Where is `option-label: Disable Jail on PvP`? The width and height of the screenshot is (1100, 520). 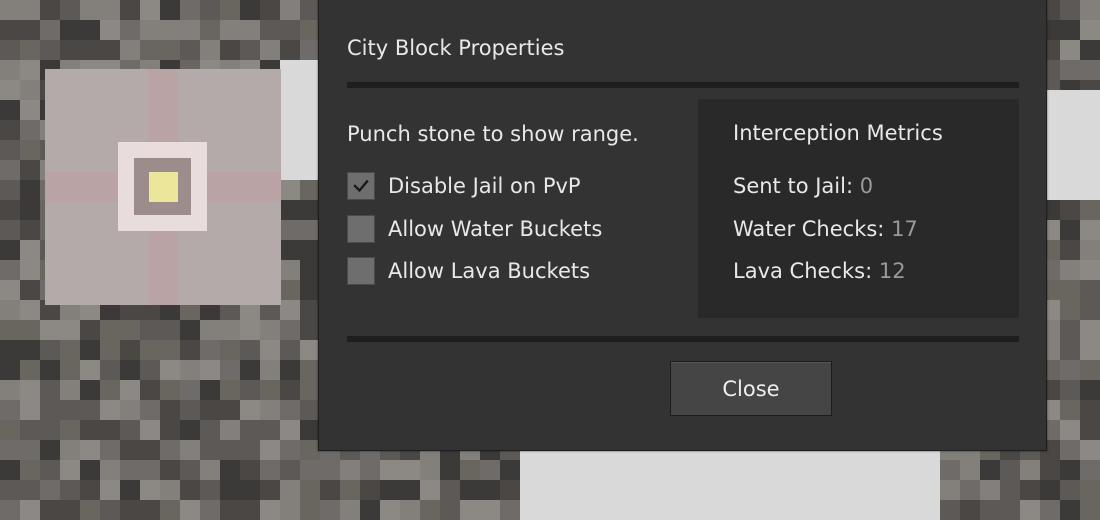
option-label: Disable Jail on PvP is located at coordinates (484, 186).